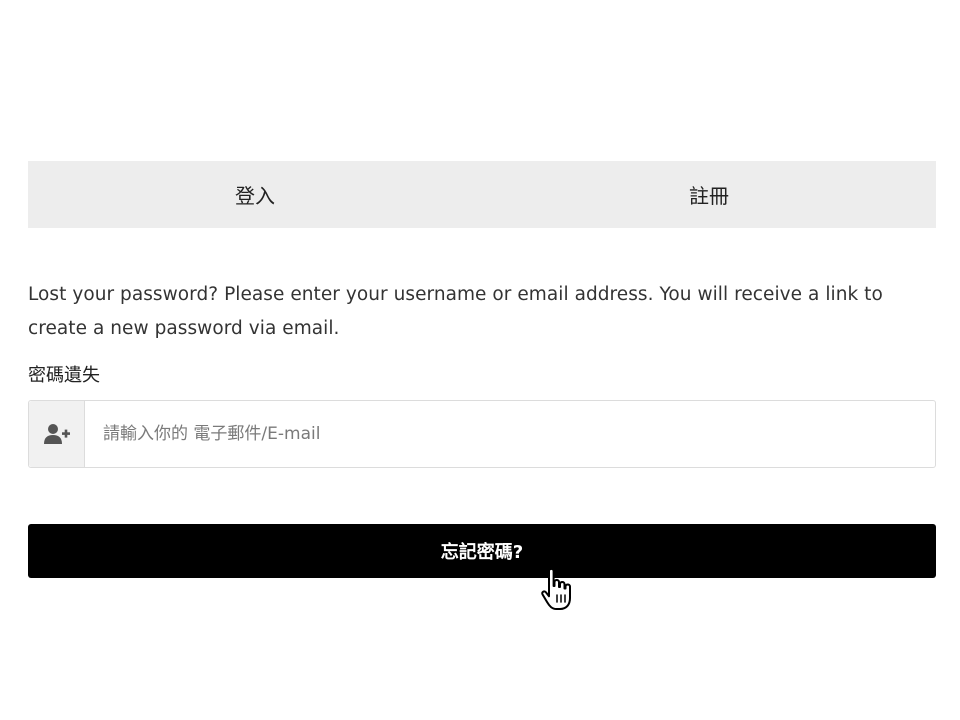 This screenshot has width=960, height=720. I want to click on user-plus-icon, so click(57, 434).